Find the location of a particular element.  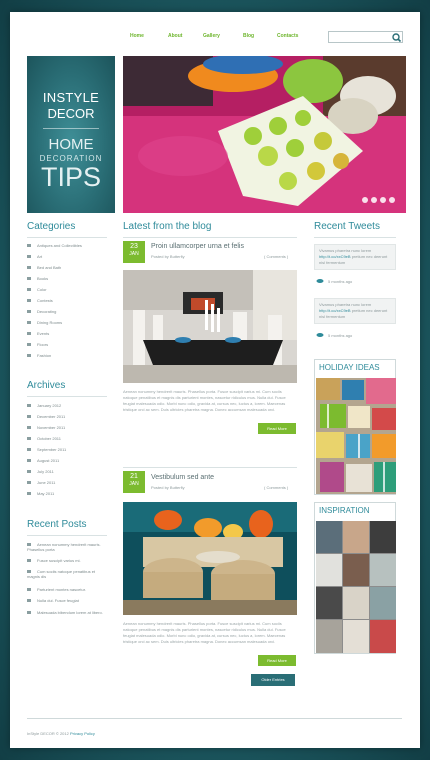

nav-contacts: Contacts is located at coordinates (287, 36).